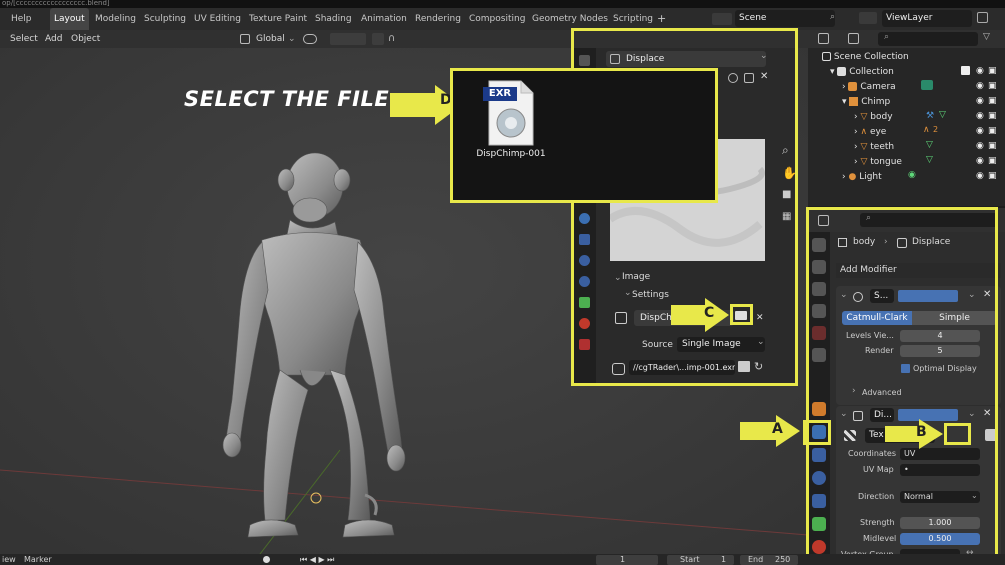  What do you see at coordinates (509, 113) in the screenshot?
I see `exr-file-item: EXR` at bounding box center [509, 113].